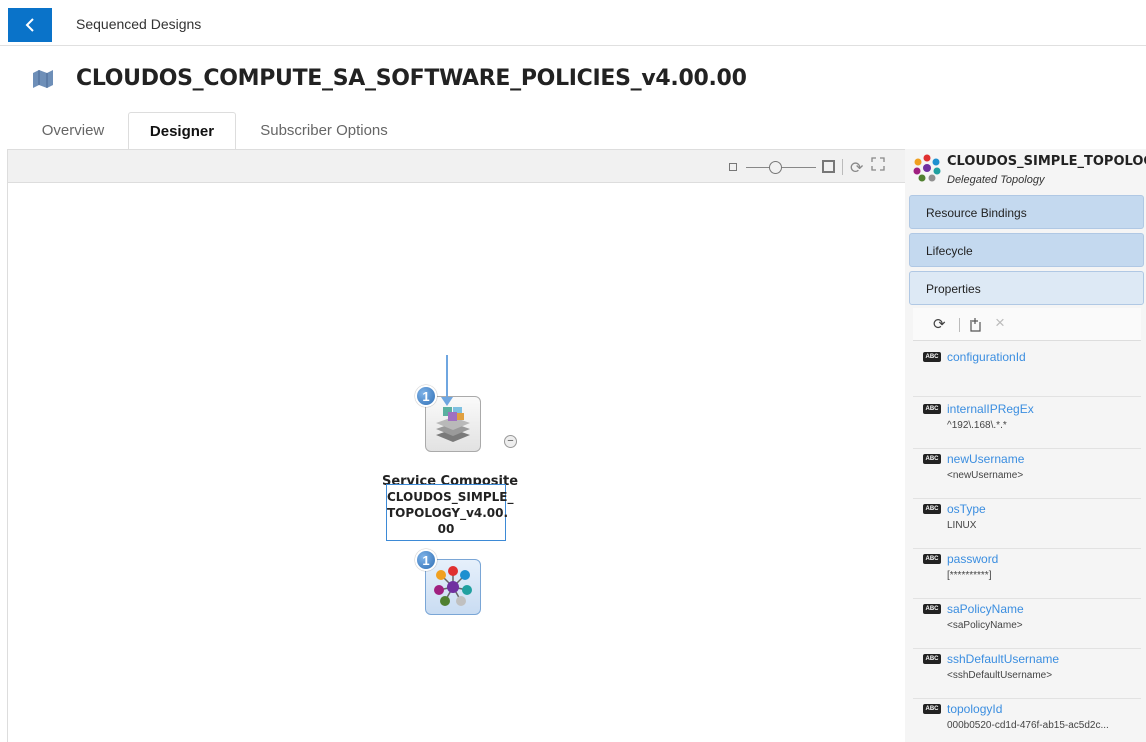  What do you see at coordinates (324, 131) in the screenshot?
I see `tab-subscriber-options: Subscriber Options` at bounding box center [324, 131].